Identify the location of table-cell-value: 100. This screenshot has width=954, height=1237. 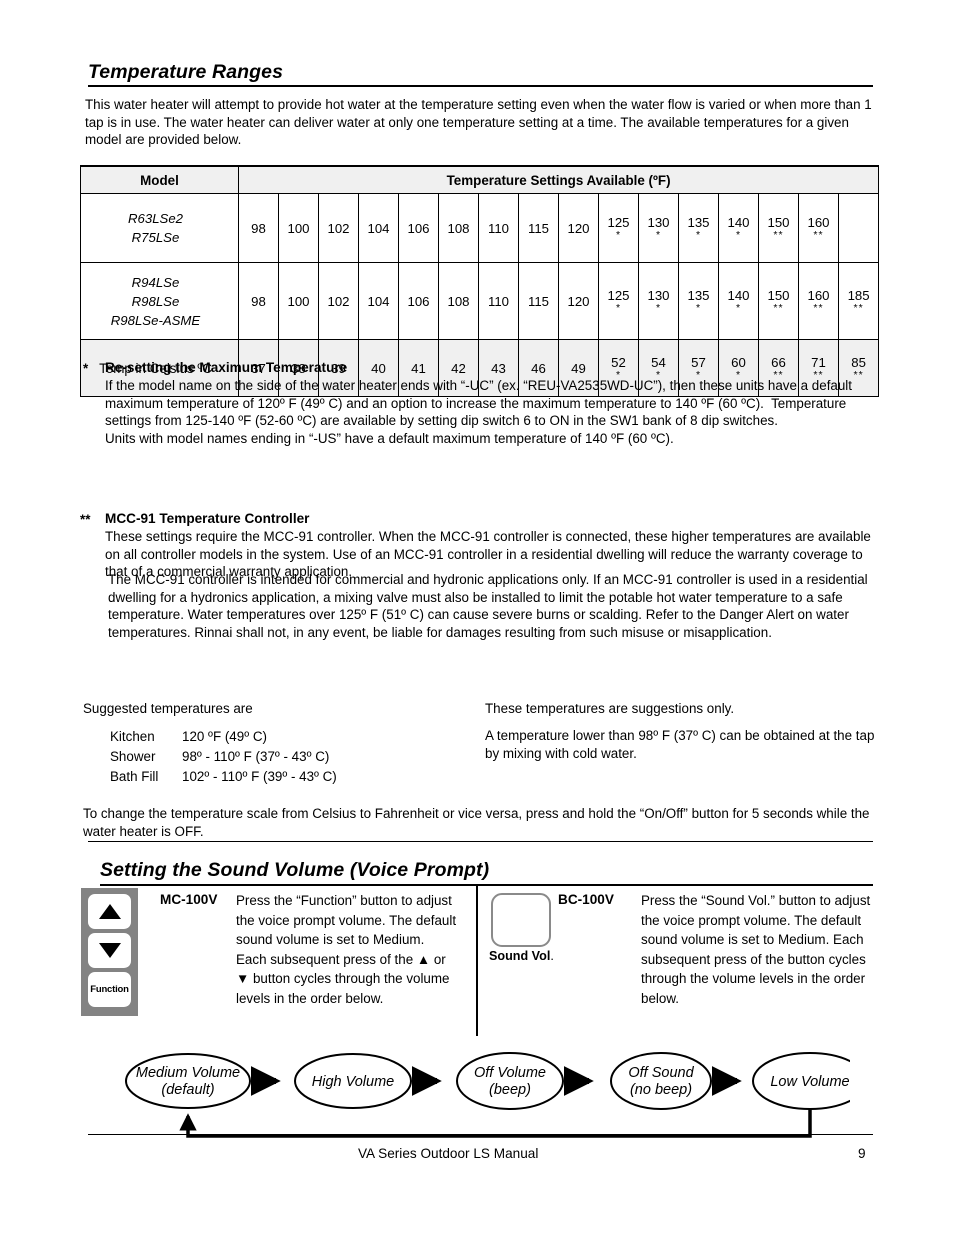
(298, 228).